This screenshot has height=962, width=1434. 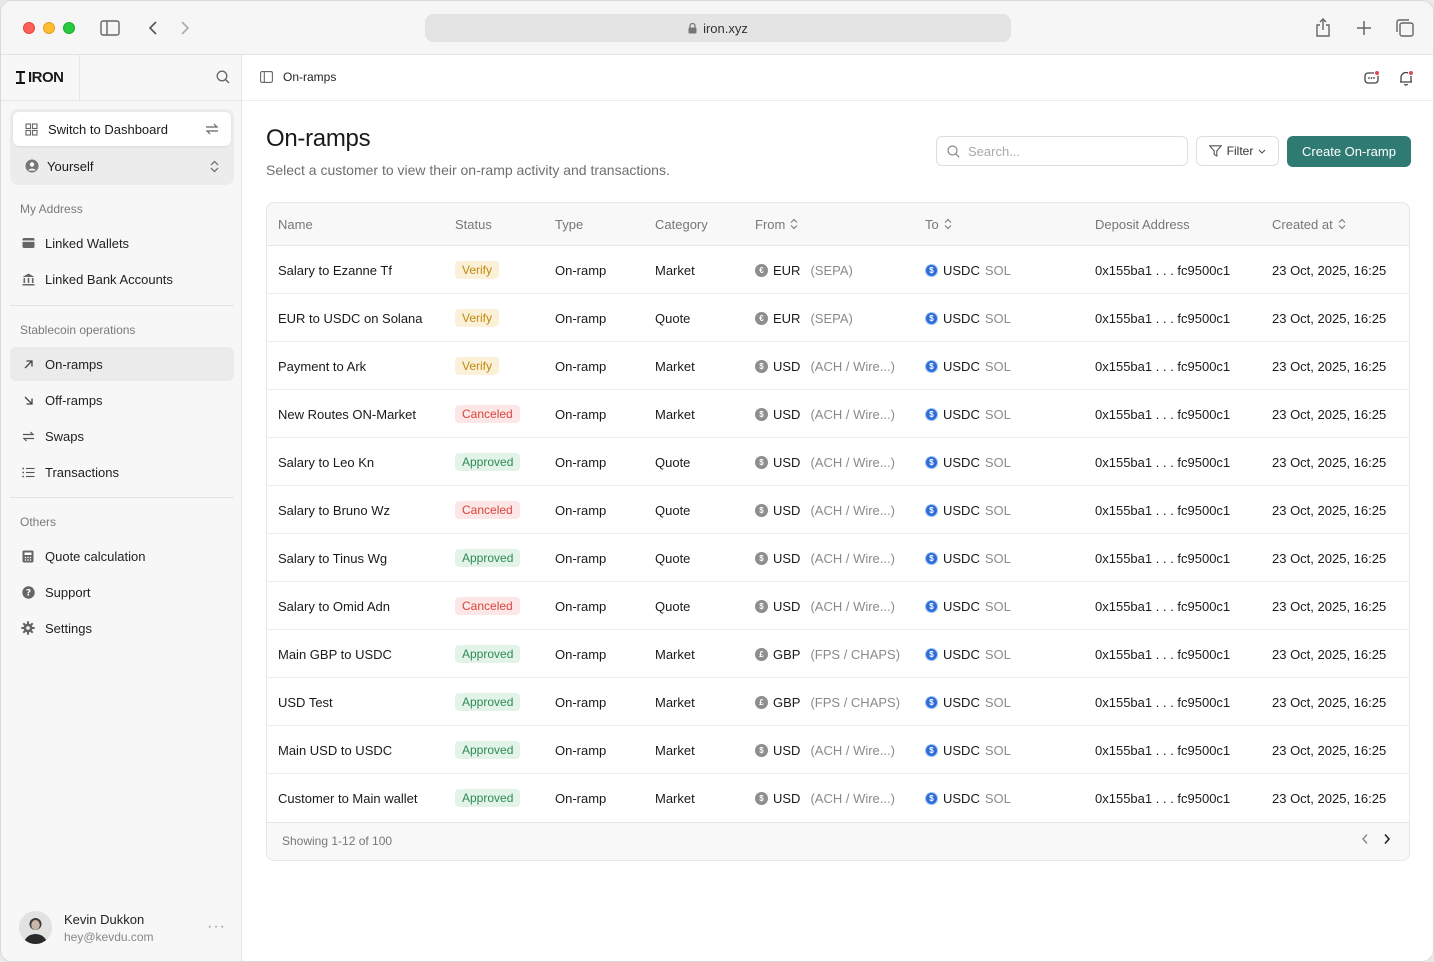 I want to click on sidebar-item-on-ramps: On-ramps, so click(x=122, y=364).